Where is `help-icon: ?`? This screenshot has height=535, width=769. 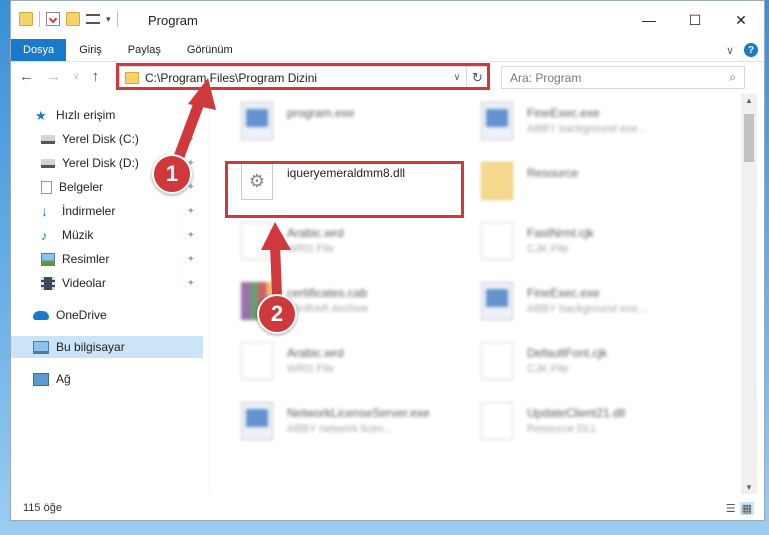
help-icon: ? is located at coordinates (751, 50).